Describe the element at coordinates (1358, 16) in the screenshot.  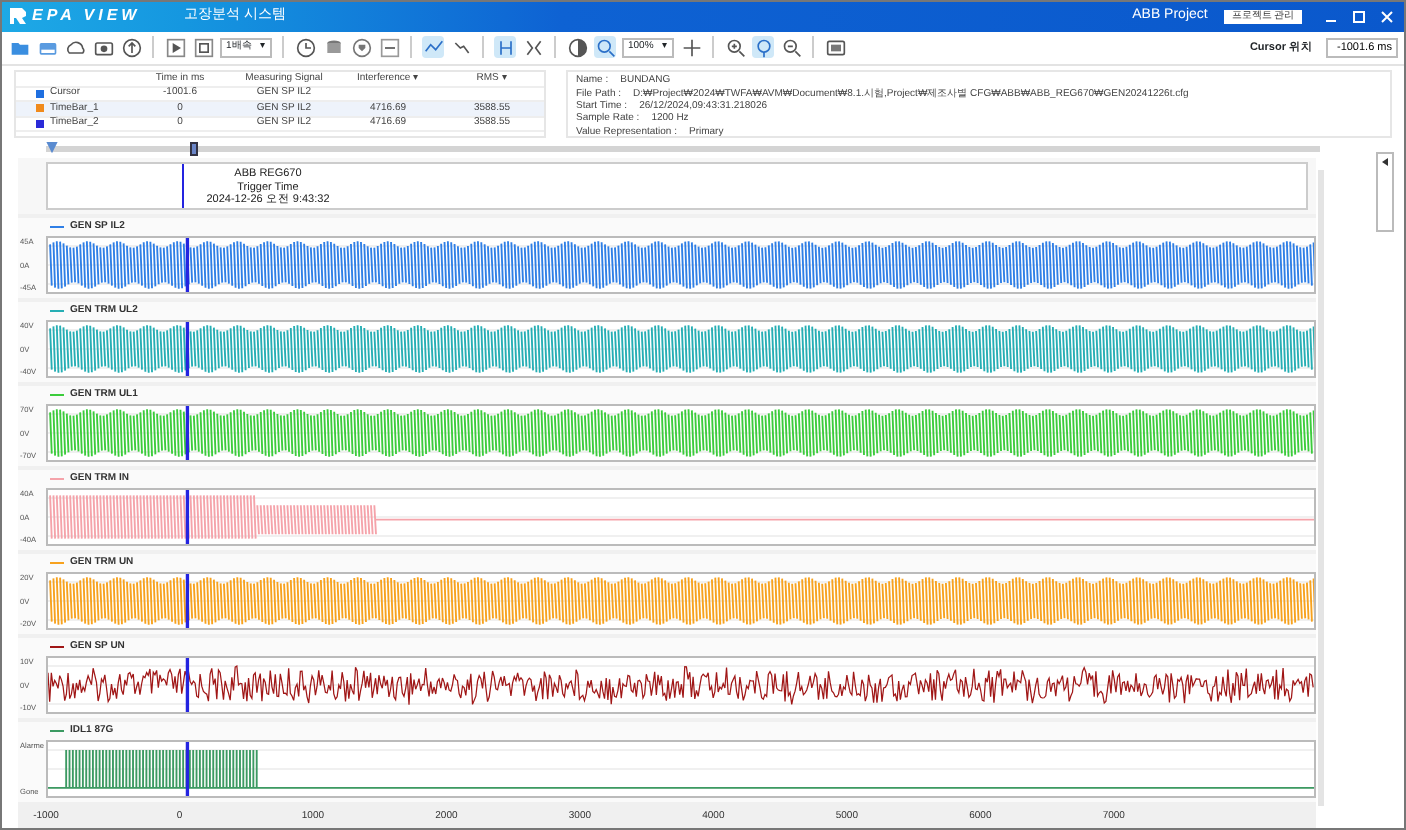
I see `maximize-icon` at that location.